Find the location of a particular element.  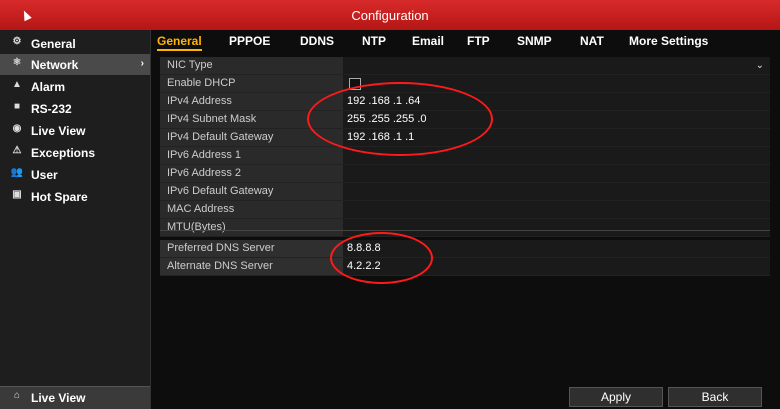

sidebar-item-hot-spare: ▣ Hot Spare is located at coordinates (75, 196).